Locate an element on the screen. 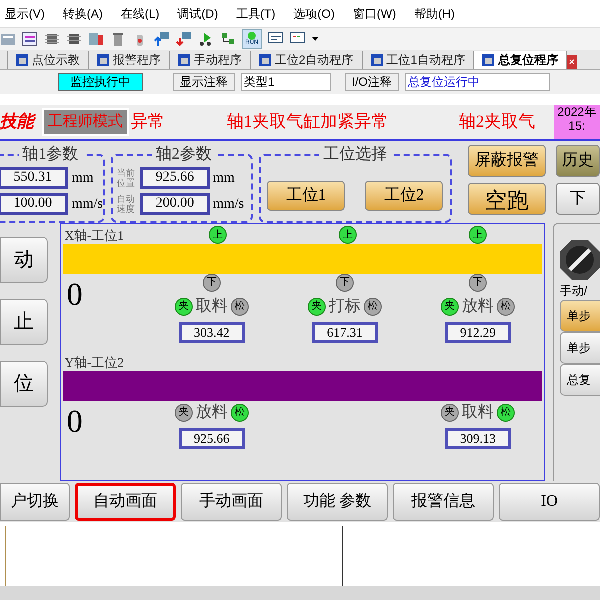 Image resolution: width=600 pixels, height=600 pixels. marquee-text: 技能 is located at coordinates (21, 122).